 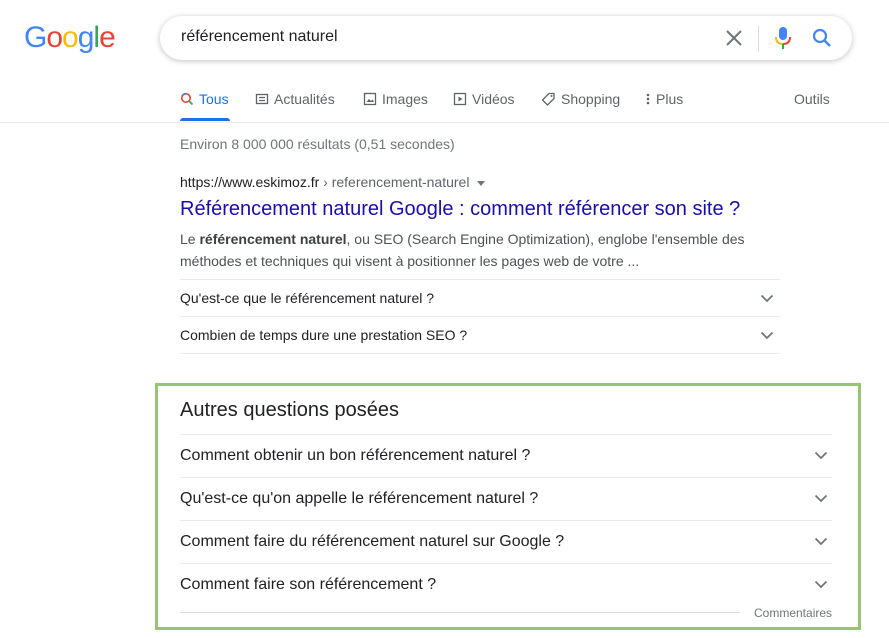 What do you see at coordinates (548, 99) in the screenshot?
I see `tag-icon` at bounding box center [548, 99].